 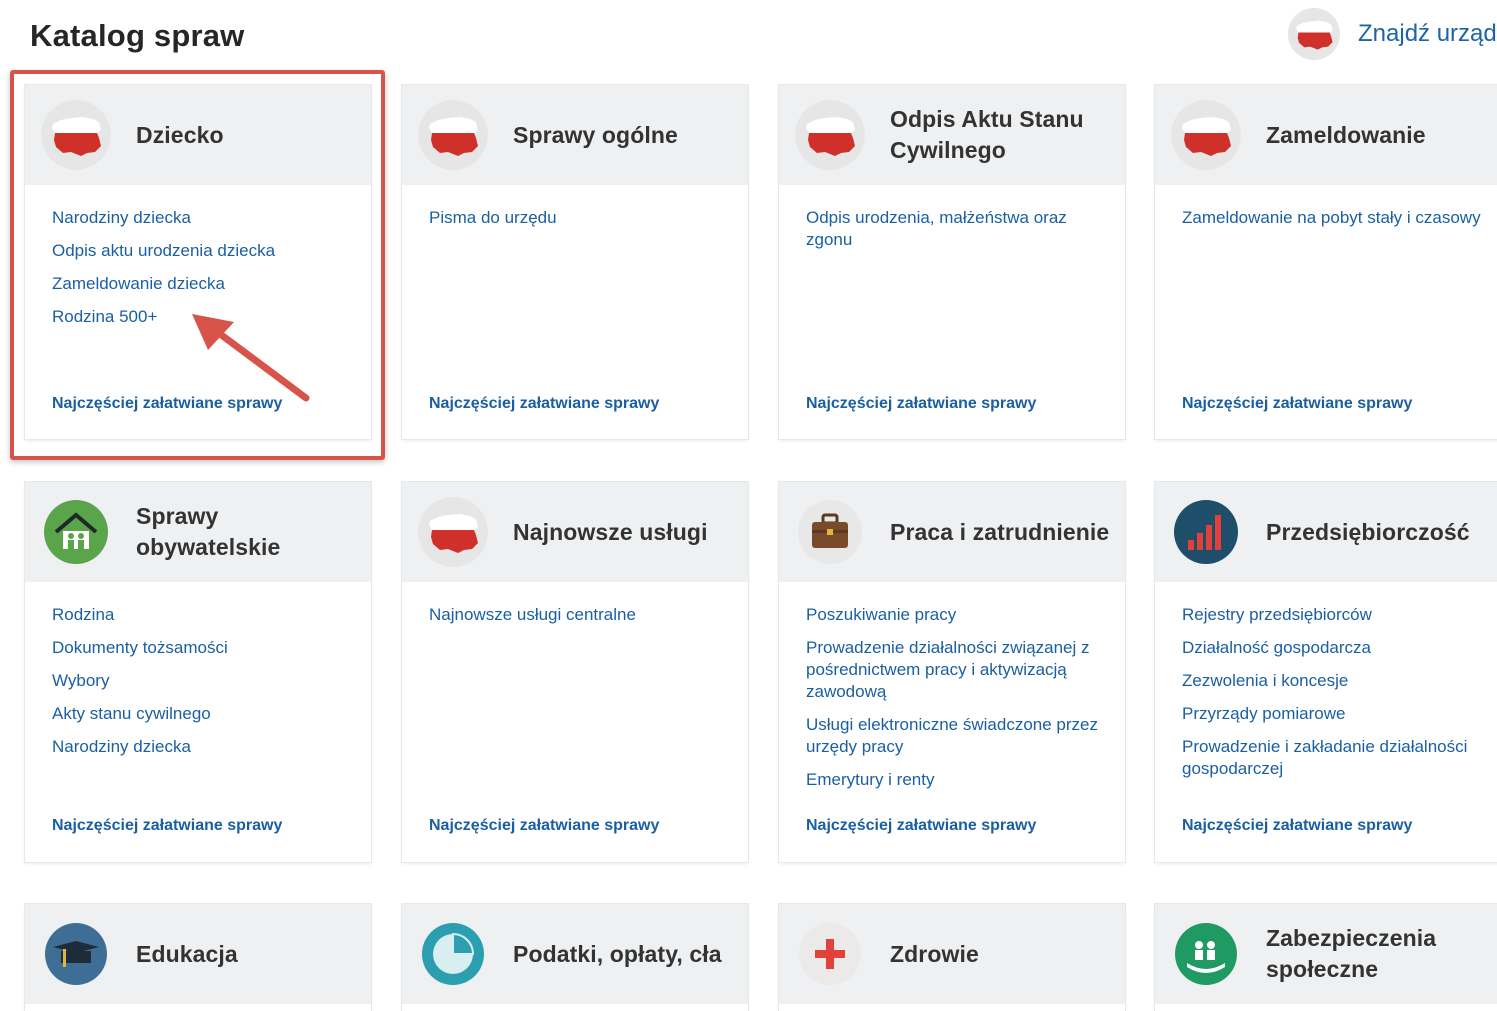 What do you see at coordinates (1368, 532) in the screenshot?
I see `card-title: Przedsiębiorczość` at bounding box center [1368, 532].